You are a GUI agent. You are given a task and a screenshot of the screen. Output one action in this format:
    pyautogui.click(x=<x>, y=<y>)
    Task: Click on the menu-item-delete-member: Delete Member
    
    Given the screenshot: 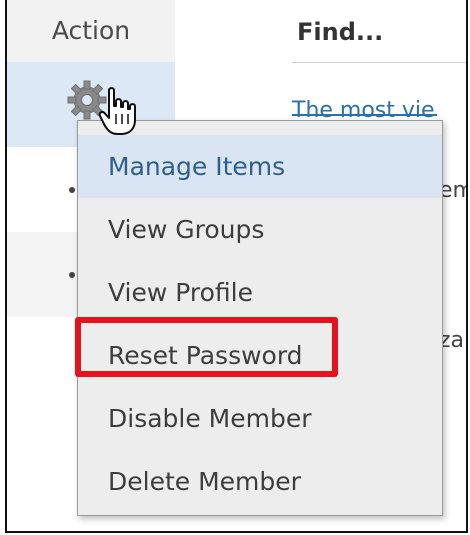 What is the action you would take?
    pyautogui.click(x=260, y=481)
    